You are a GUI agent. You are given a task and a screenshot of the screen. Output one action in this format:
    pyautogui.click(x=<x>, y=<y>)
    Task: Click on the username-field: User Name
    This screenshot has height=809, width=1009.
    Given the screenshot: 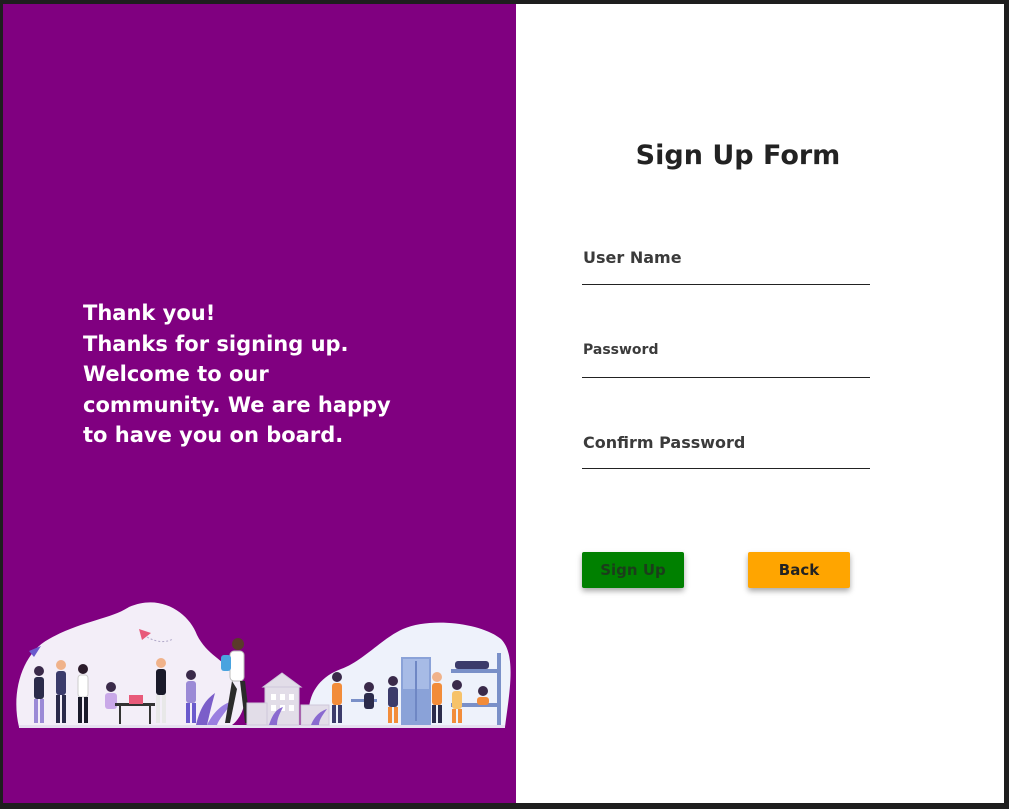 What is the action you would take?
    pyautogui.click(x=726, y=264)
    